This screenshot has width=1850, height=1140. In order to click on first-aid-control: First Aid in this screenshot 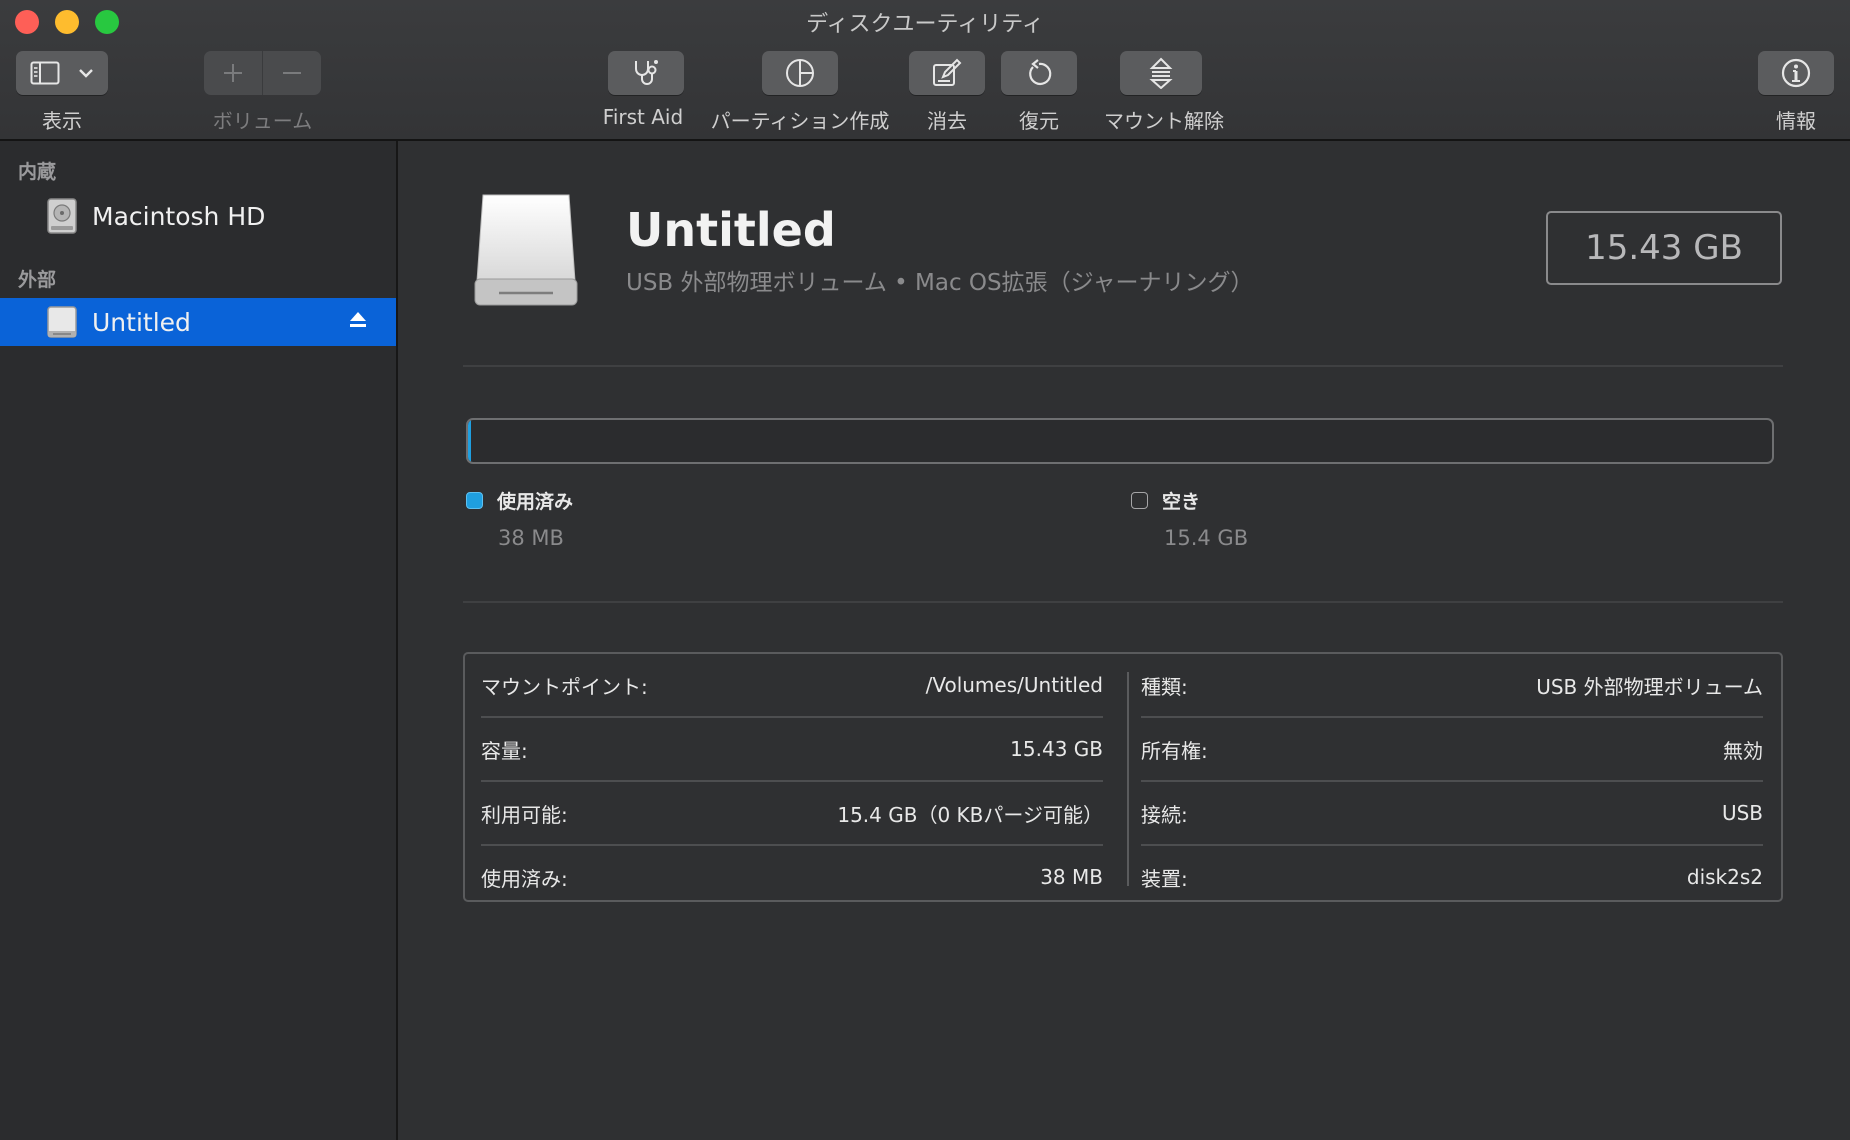, I will do `click(643, 90)`.